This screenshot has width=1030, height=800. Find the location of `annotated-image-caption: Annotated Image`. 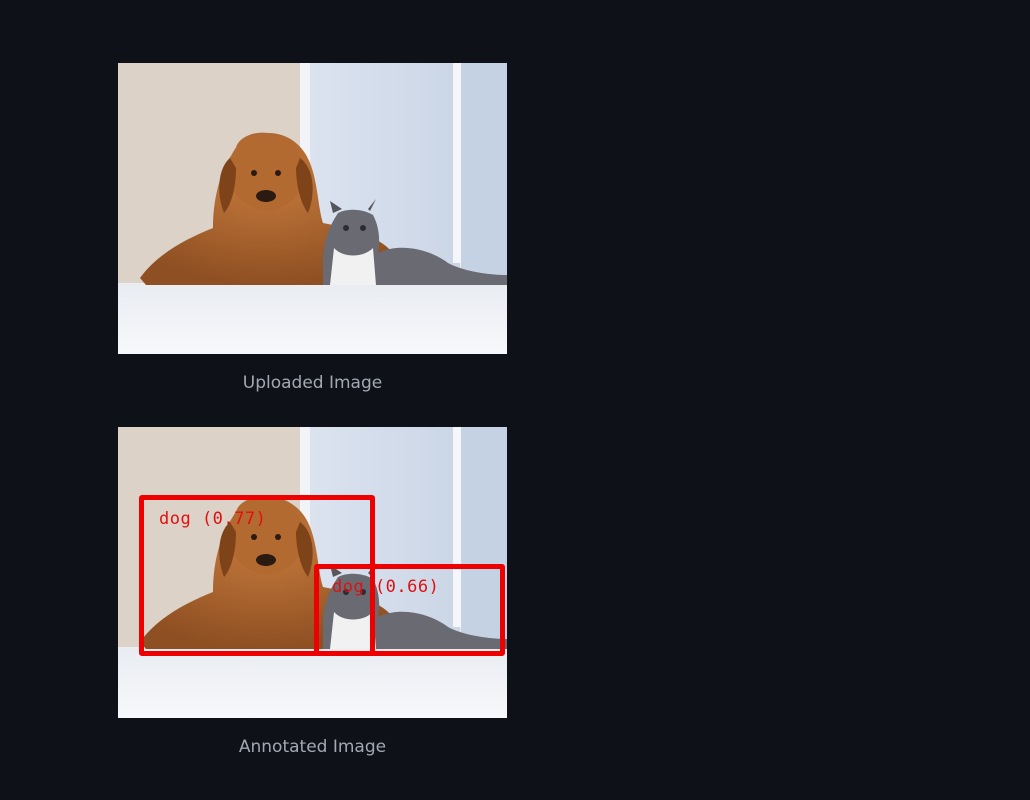

annotated-image-caption: Annotated Image is located at coordinates (312, 747).